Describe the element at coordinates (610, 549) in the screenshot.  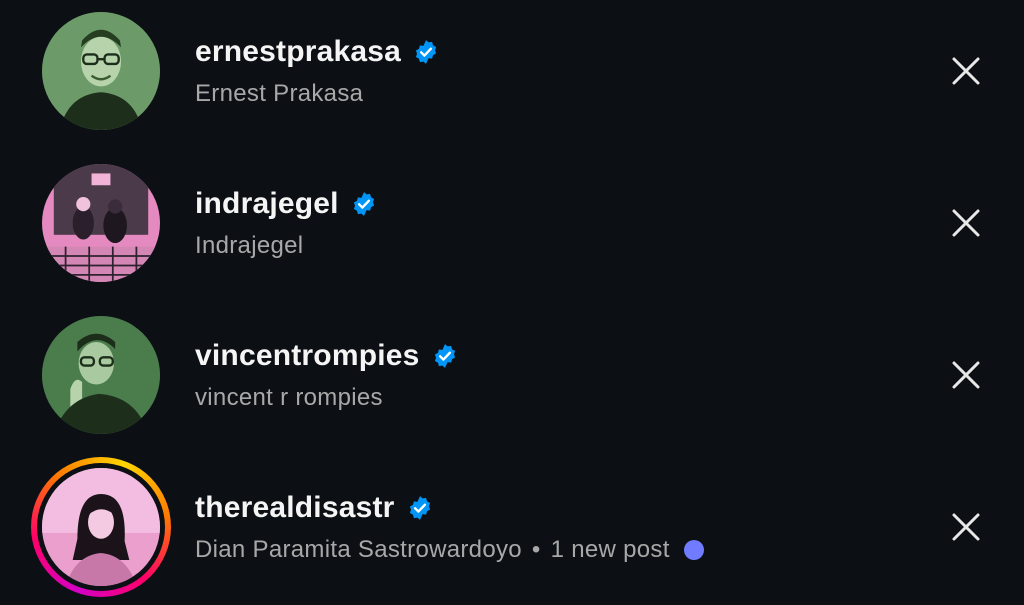
I see `new-post-status: 1 new post` at that location.